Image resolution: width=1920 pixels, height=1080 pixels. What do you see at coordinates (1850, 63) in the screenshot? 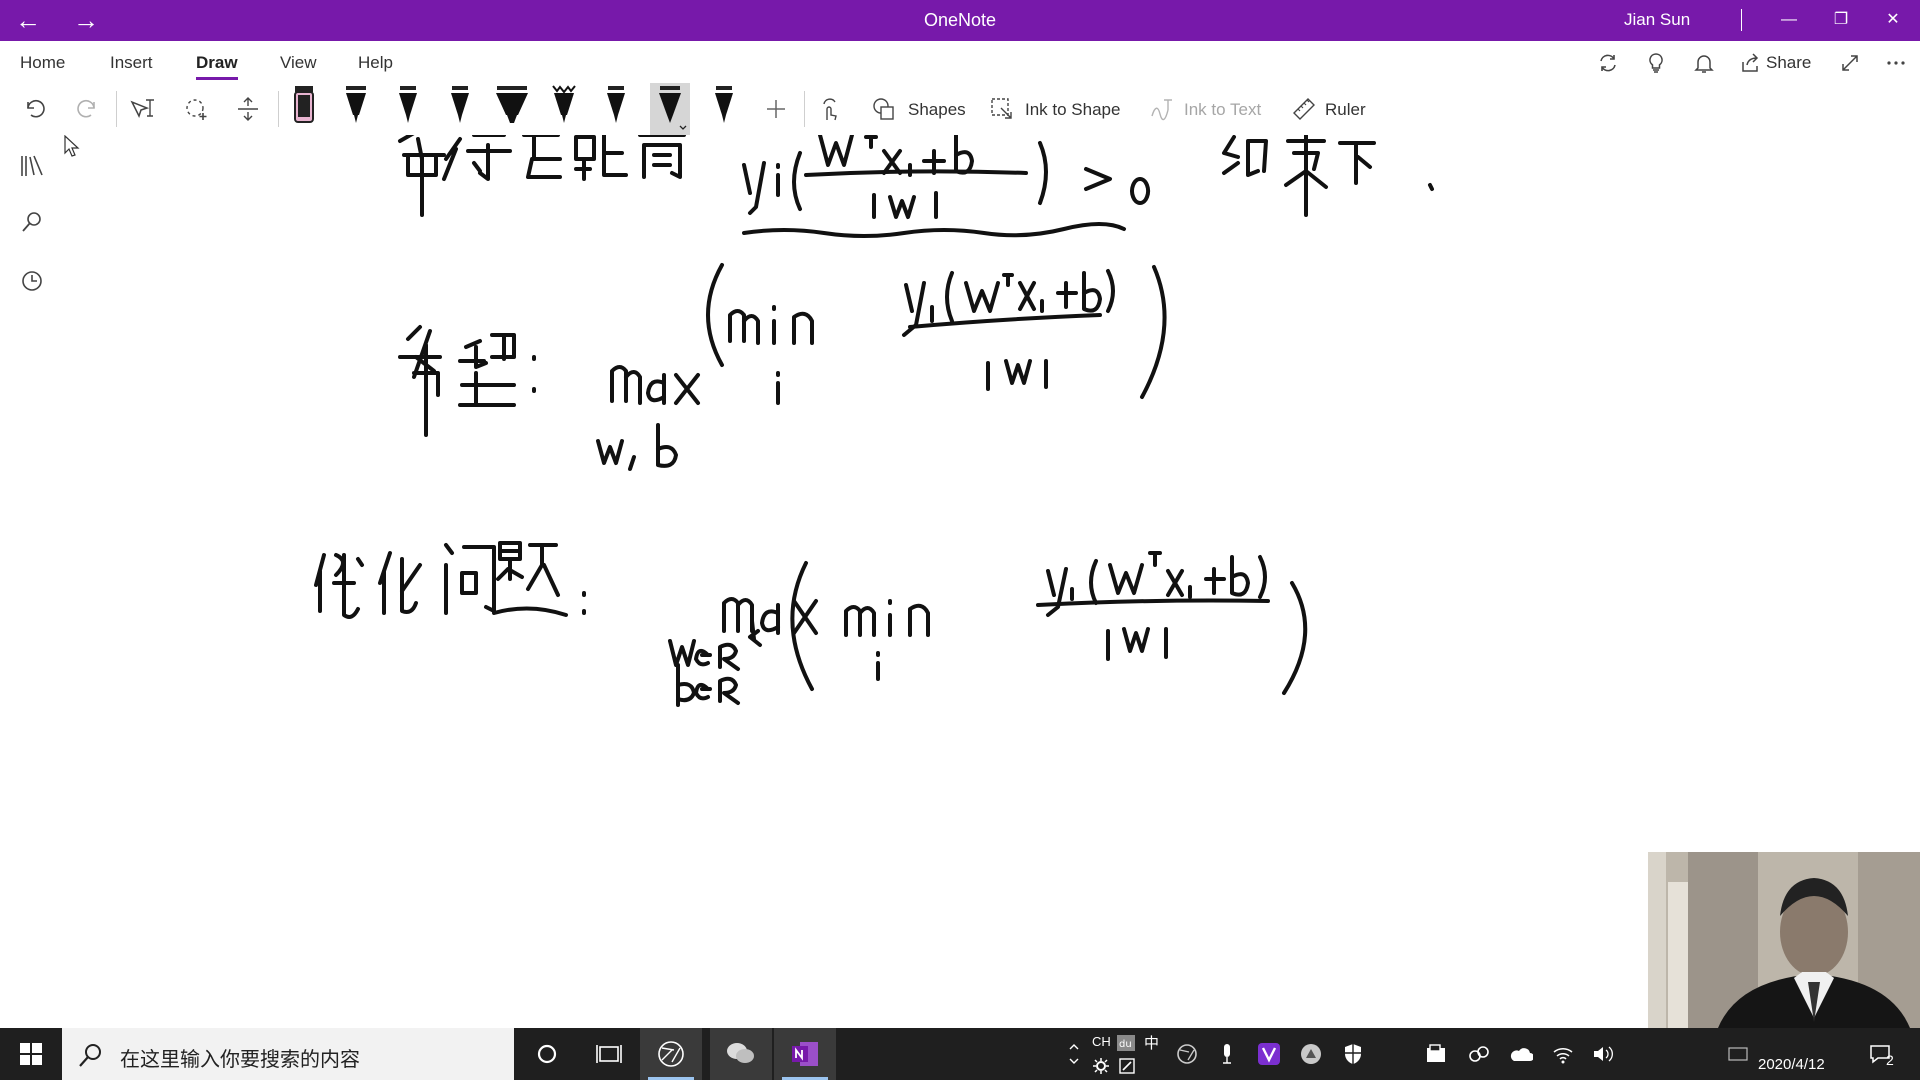
I see `expand-icon` at bounding box center [1850, 63].